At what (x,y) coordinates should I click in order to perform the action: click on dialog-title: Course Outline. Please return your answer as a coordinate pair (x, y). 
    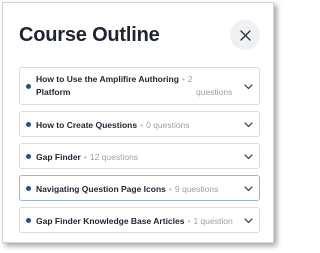
    Looking at the image, I should click on (89, 35).